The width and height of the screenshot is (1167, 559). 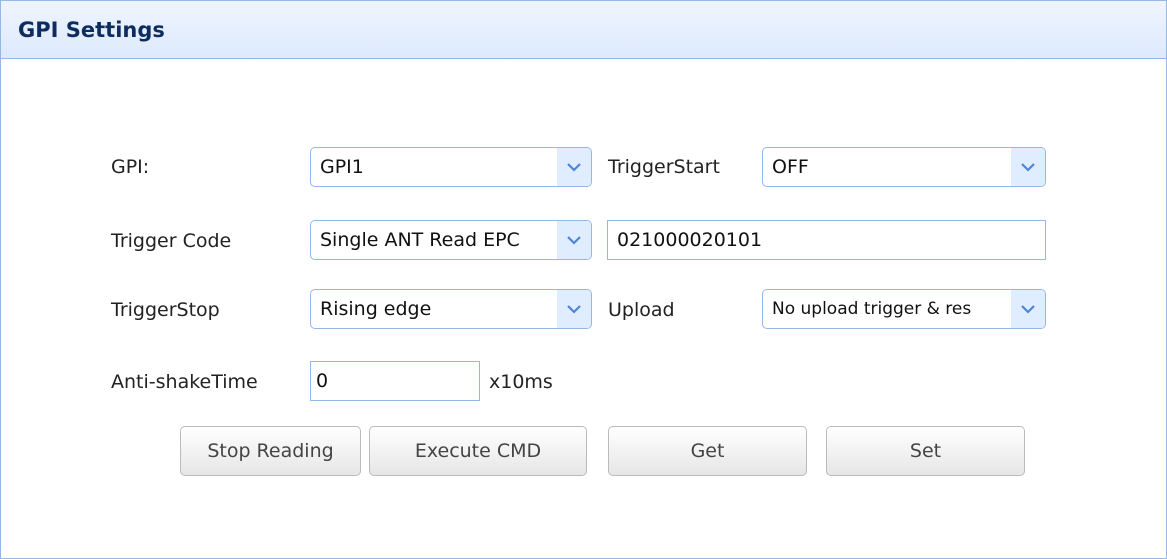 What do you see at coordinates (583, 30) in the screenshot?
I see `panel-header: GPI Settings` at bounding box center [583, 30].